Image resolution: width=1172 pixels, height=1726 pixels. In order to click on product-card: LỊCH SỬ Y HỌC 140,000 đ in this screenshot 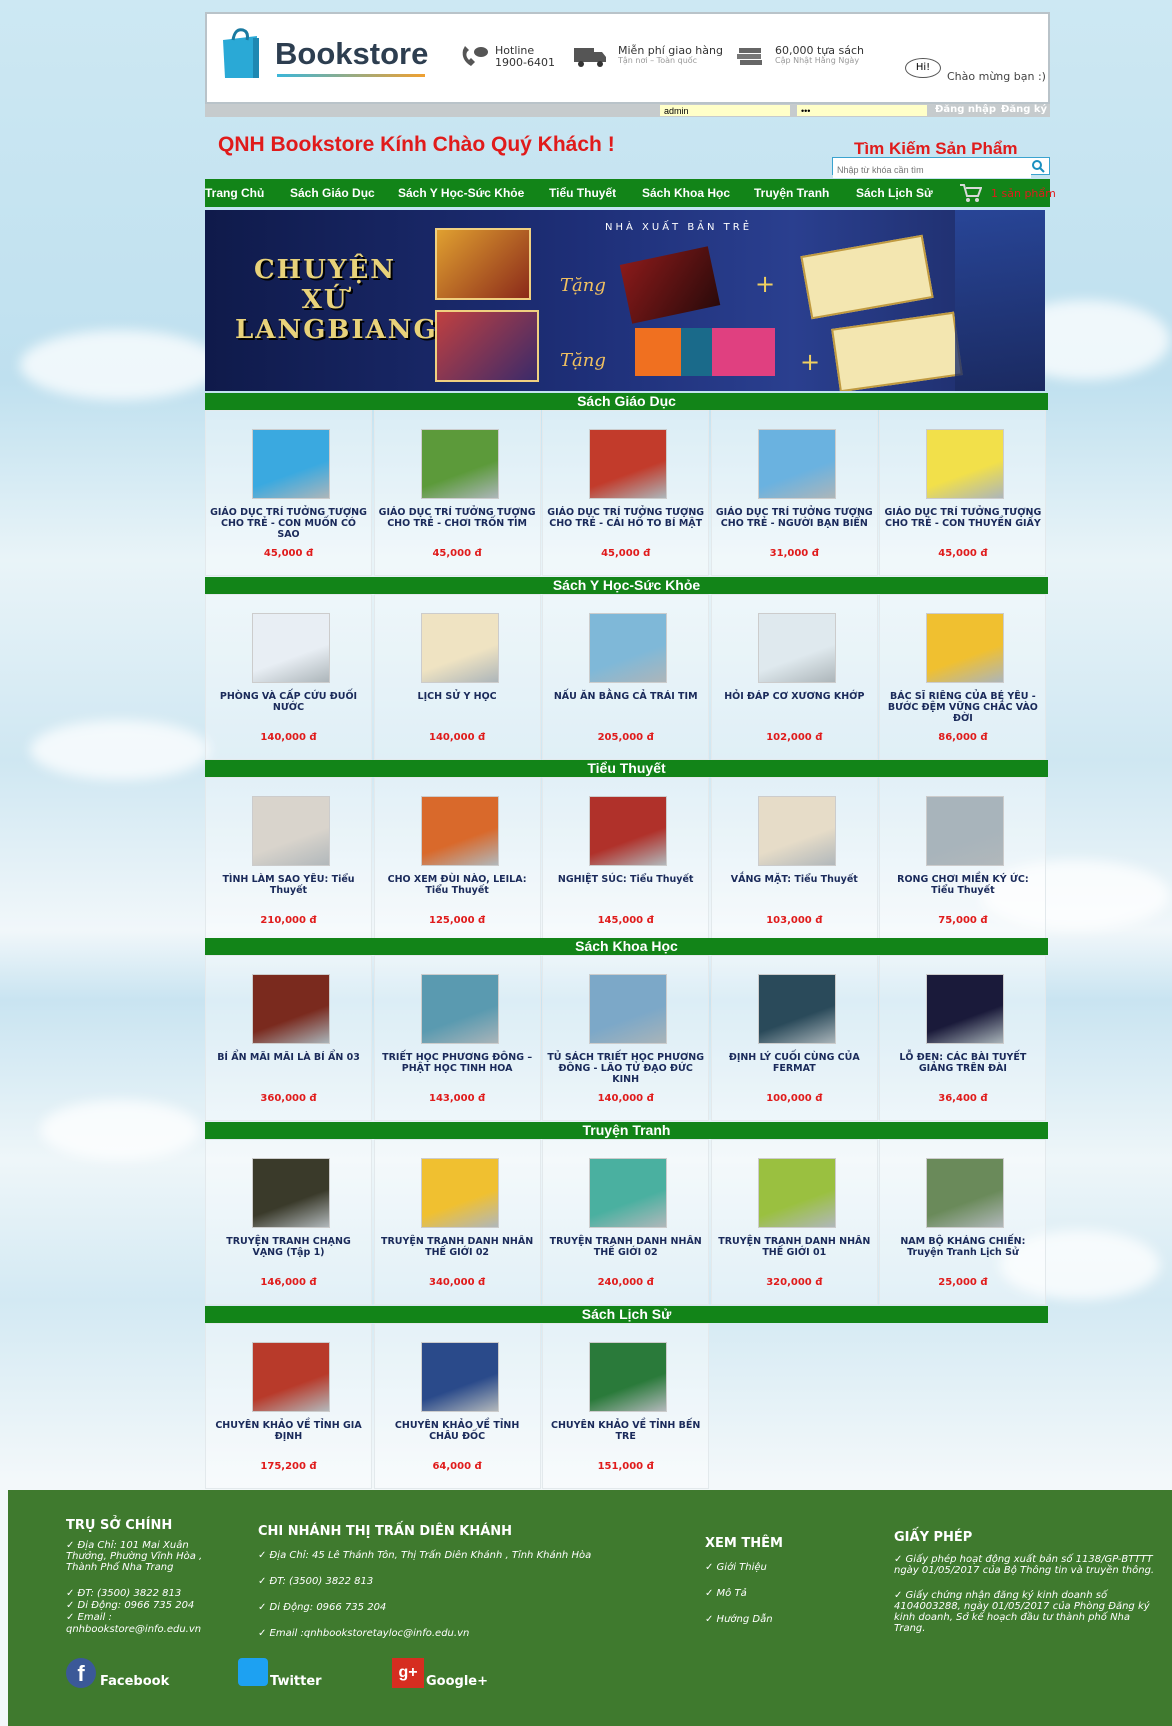, I will do `click(457, 677)`.